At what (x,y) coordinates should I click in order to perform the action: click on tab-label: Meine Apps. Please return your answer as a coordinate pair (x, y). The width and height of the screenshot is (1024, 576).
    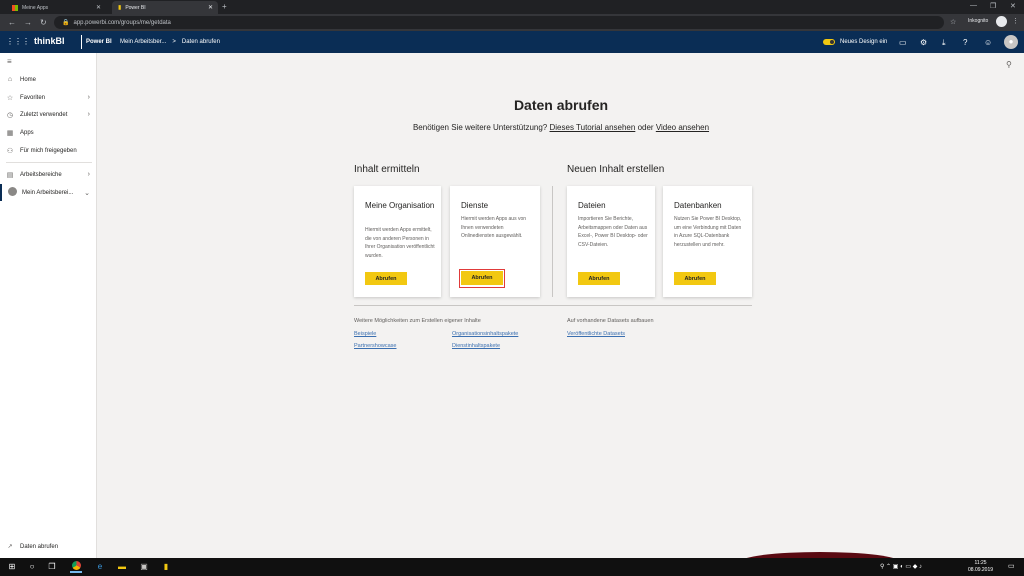
    Looking at the image, I should click on (35, 7).